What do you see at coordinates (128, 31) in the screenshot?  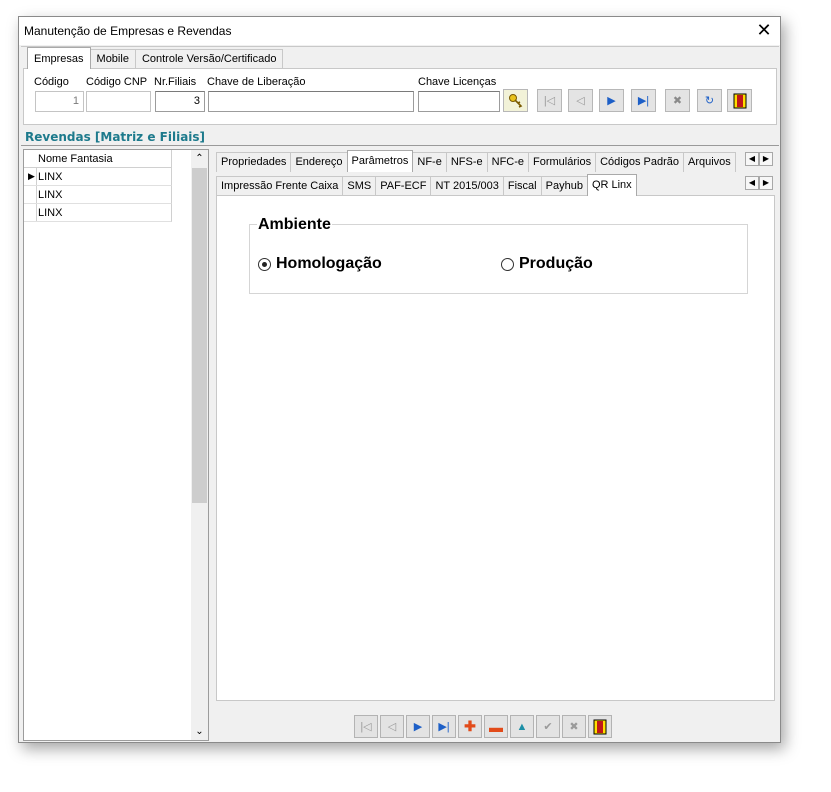 I see `window-title: Manutenção de Empresas e Revendas` at bounding box center [128, 31].